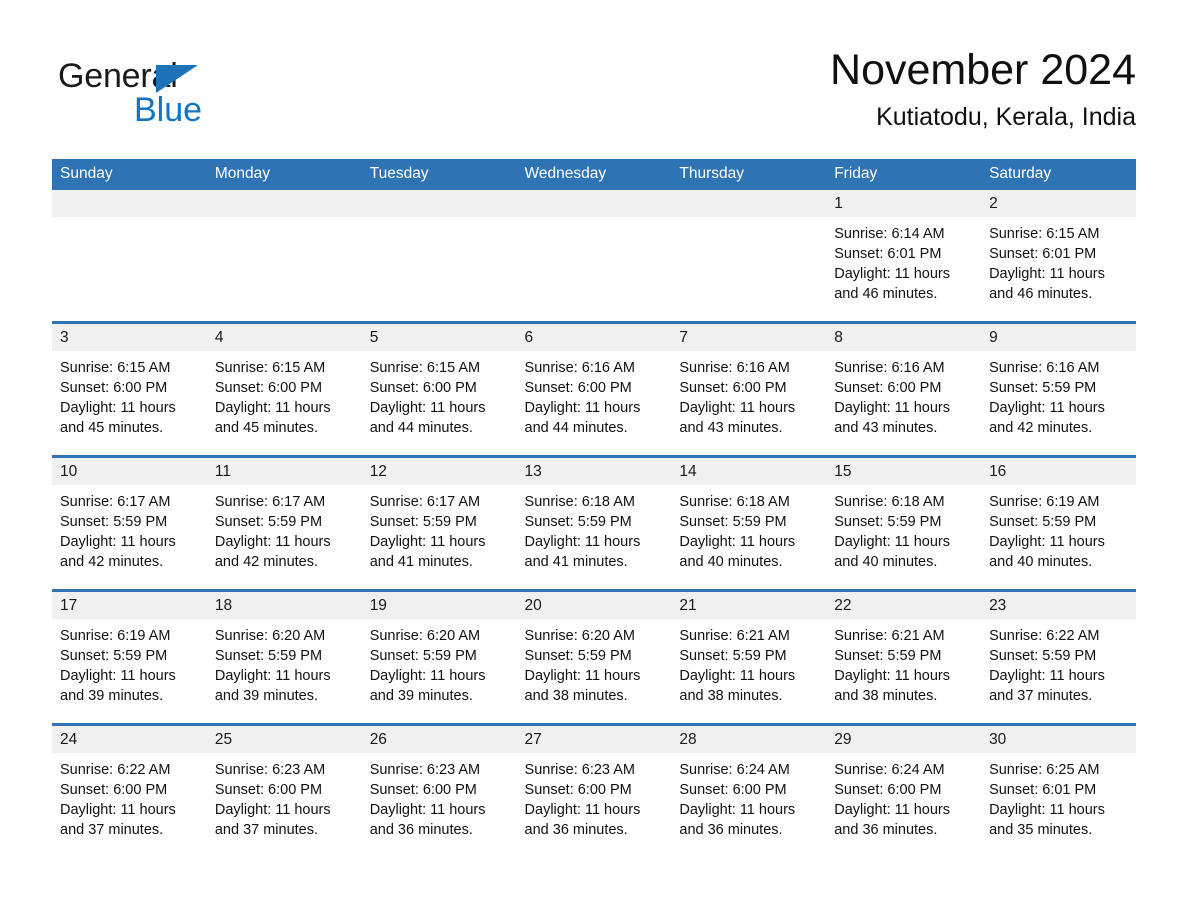 The height and width of the screenshot is (918, 1188). I want to click on daylight-text: Daylight: 11 hours and 35 minutes., so click(1047, 820).